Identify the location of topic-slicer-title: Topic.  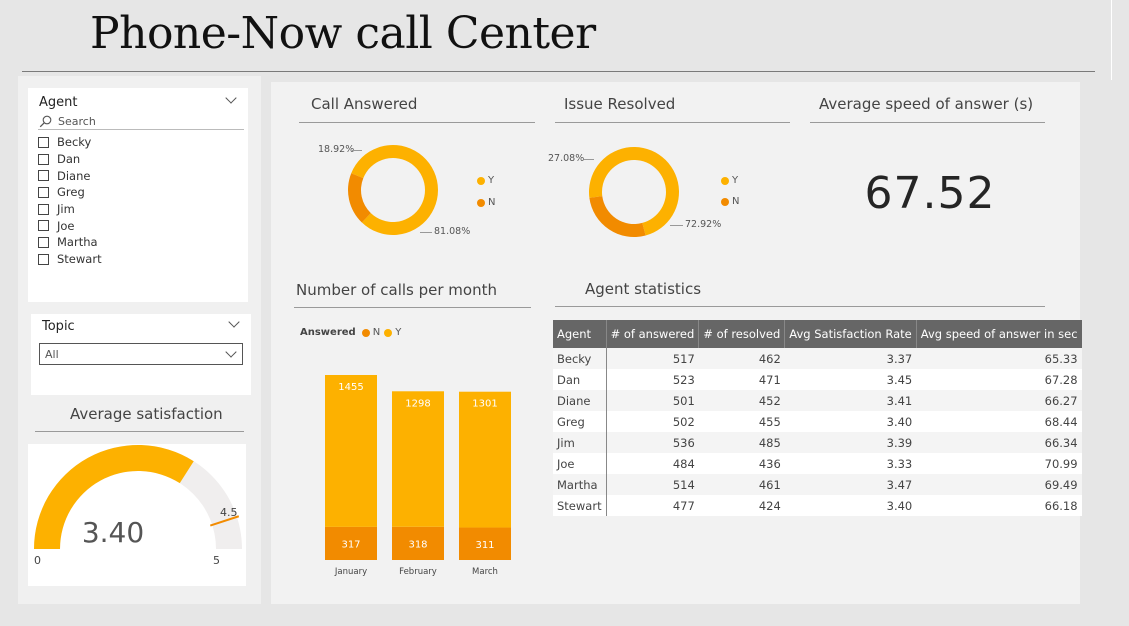
(58, 326).